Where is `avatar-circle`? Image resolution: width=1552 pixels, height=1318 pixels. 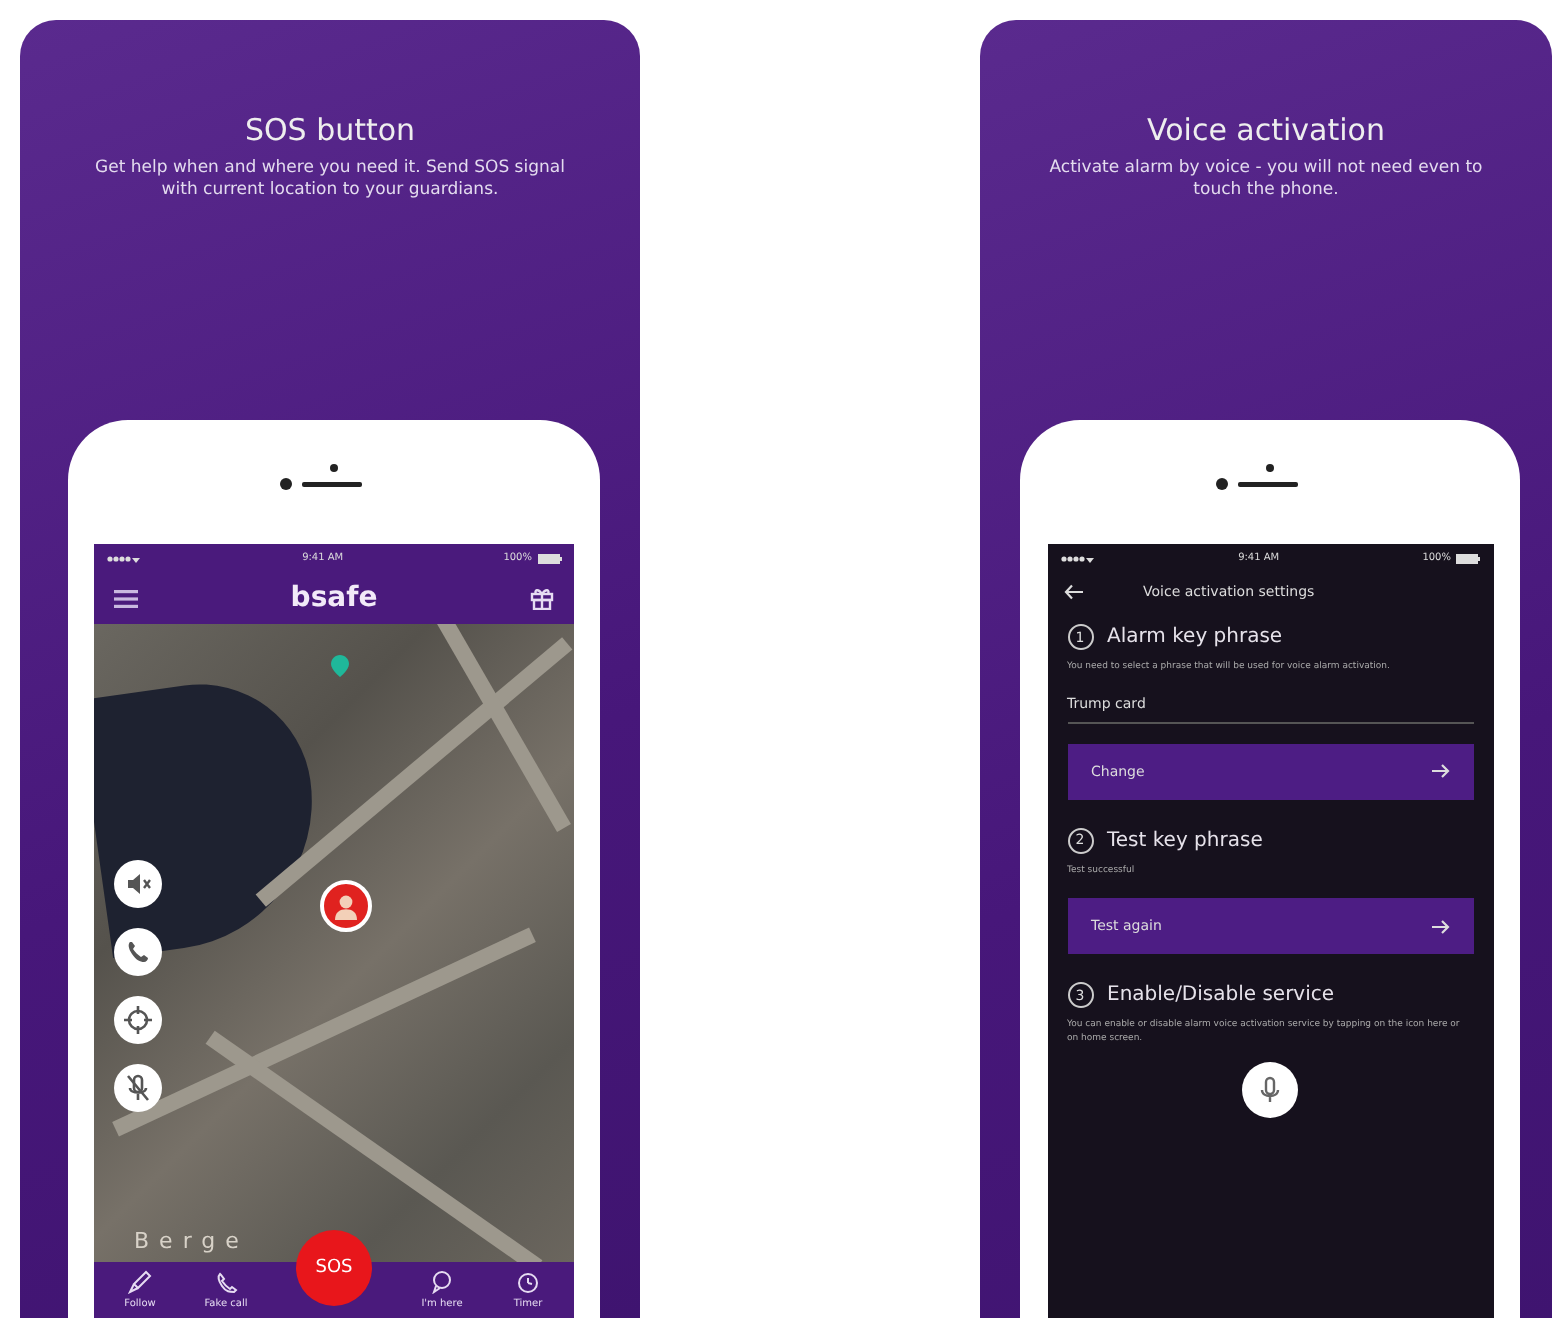 avatar-circle is located at coordinates (346, 906).